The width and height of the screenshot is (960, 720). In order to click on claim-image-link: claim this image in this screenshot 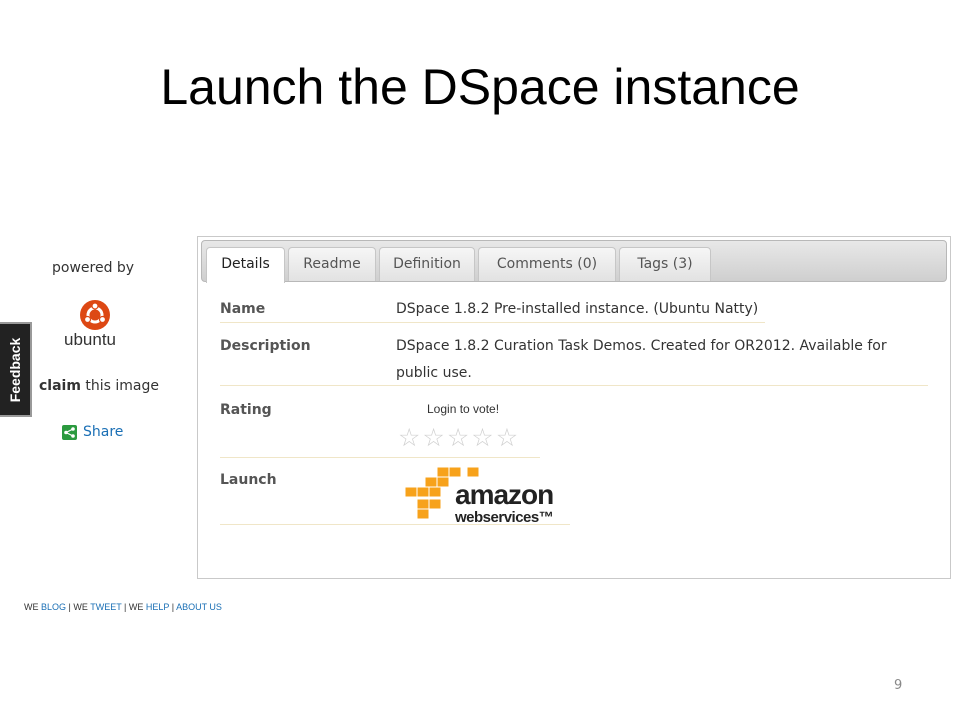, I will do `click(99, 386)`.